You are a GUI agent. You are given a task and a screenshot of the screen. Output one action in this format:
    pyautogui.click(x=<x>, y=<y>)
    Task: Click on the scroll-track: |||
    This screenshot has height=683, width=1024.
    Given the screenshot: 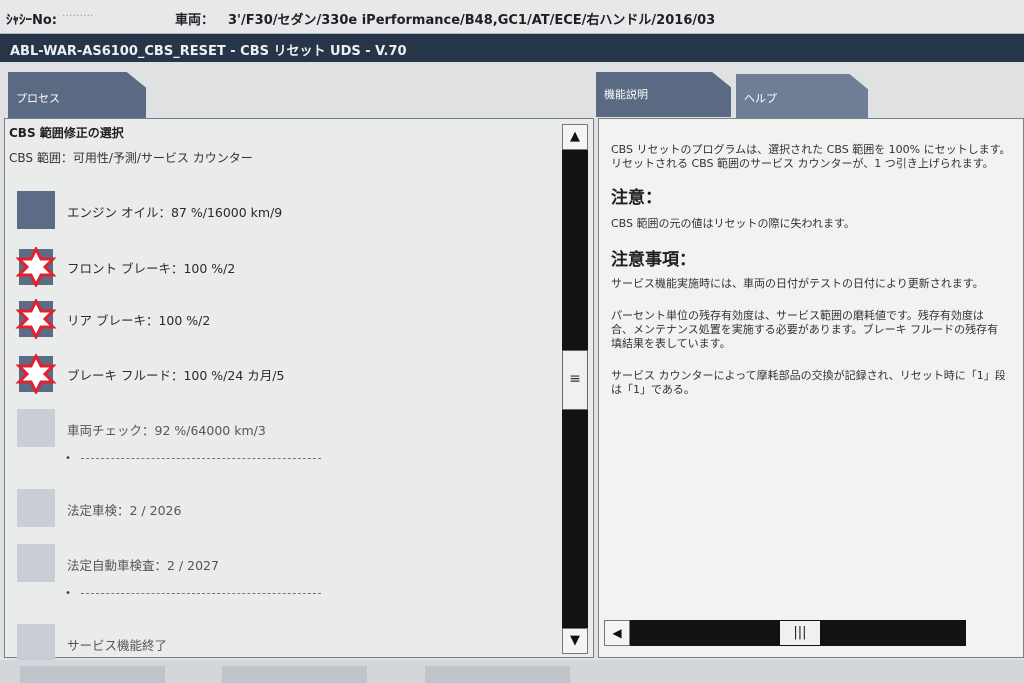 What is the action you would take?
    pyautogui.click(x=798, y=633)
    